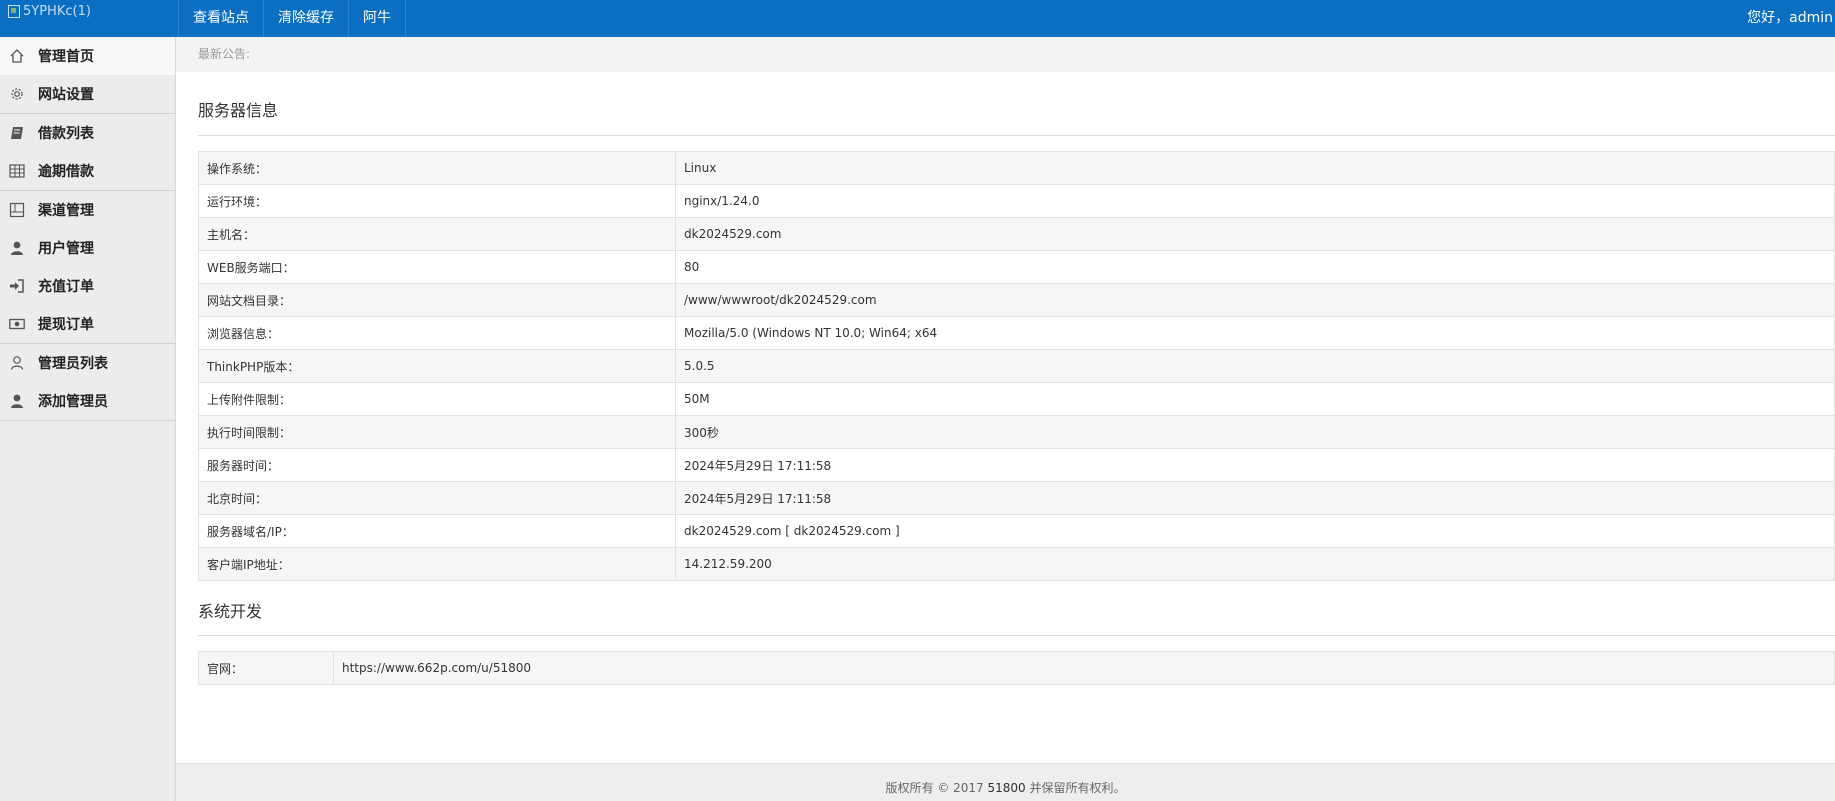 This screenshot has height=801, width=1835. What do you see at coordinates (221, 18) in the screenshot?
I see `nav-view-site: 查看站点` at bounding box center [221, 18].